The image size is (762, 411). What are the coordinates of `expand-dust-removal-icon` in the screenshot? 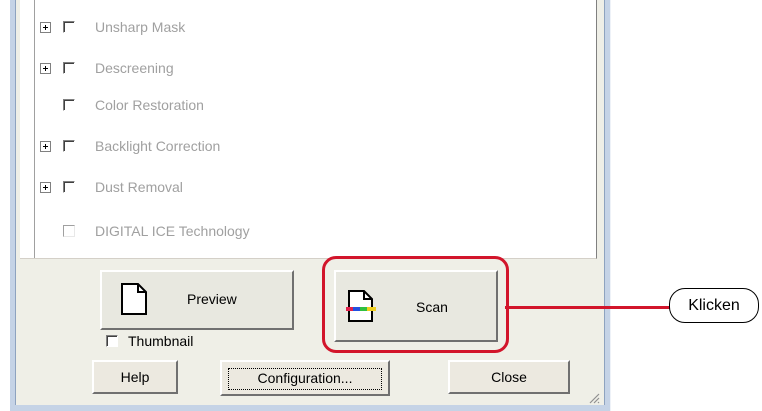 It's located at (45, 187).